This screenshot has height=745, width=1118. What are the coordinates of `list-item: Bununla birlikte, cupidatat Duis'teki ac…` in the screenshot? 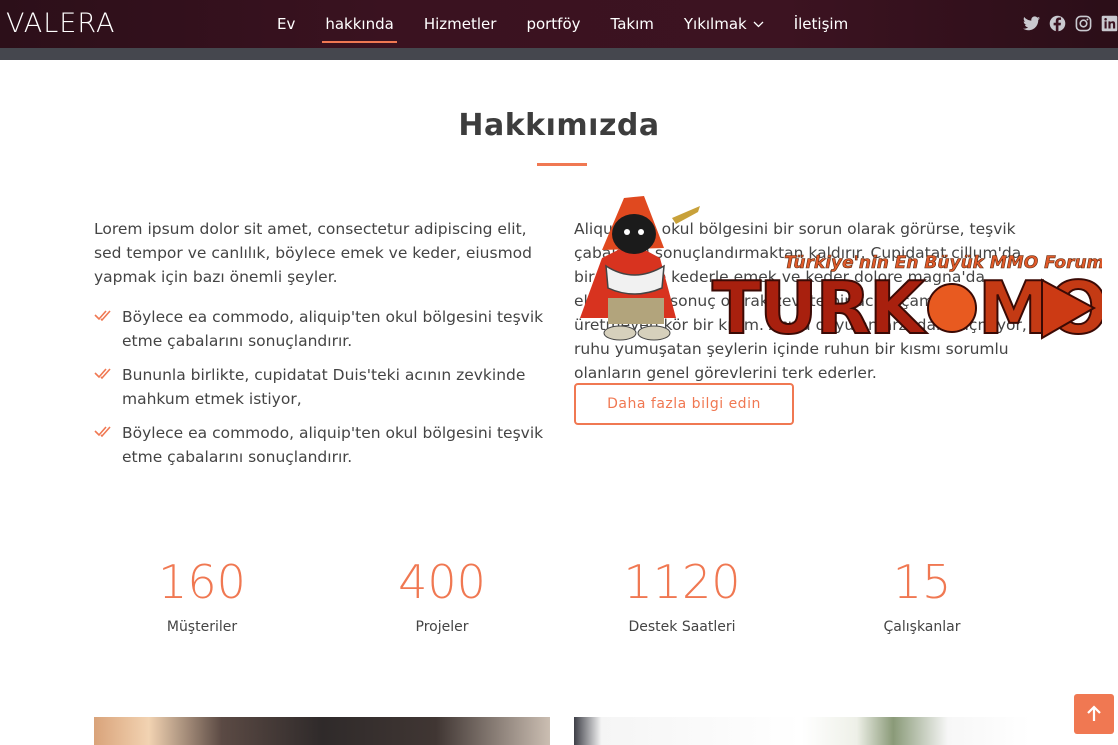 It's located at (322, 387).